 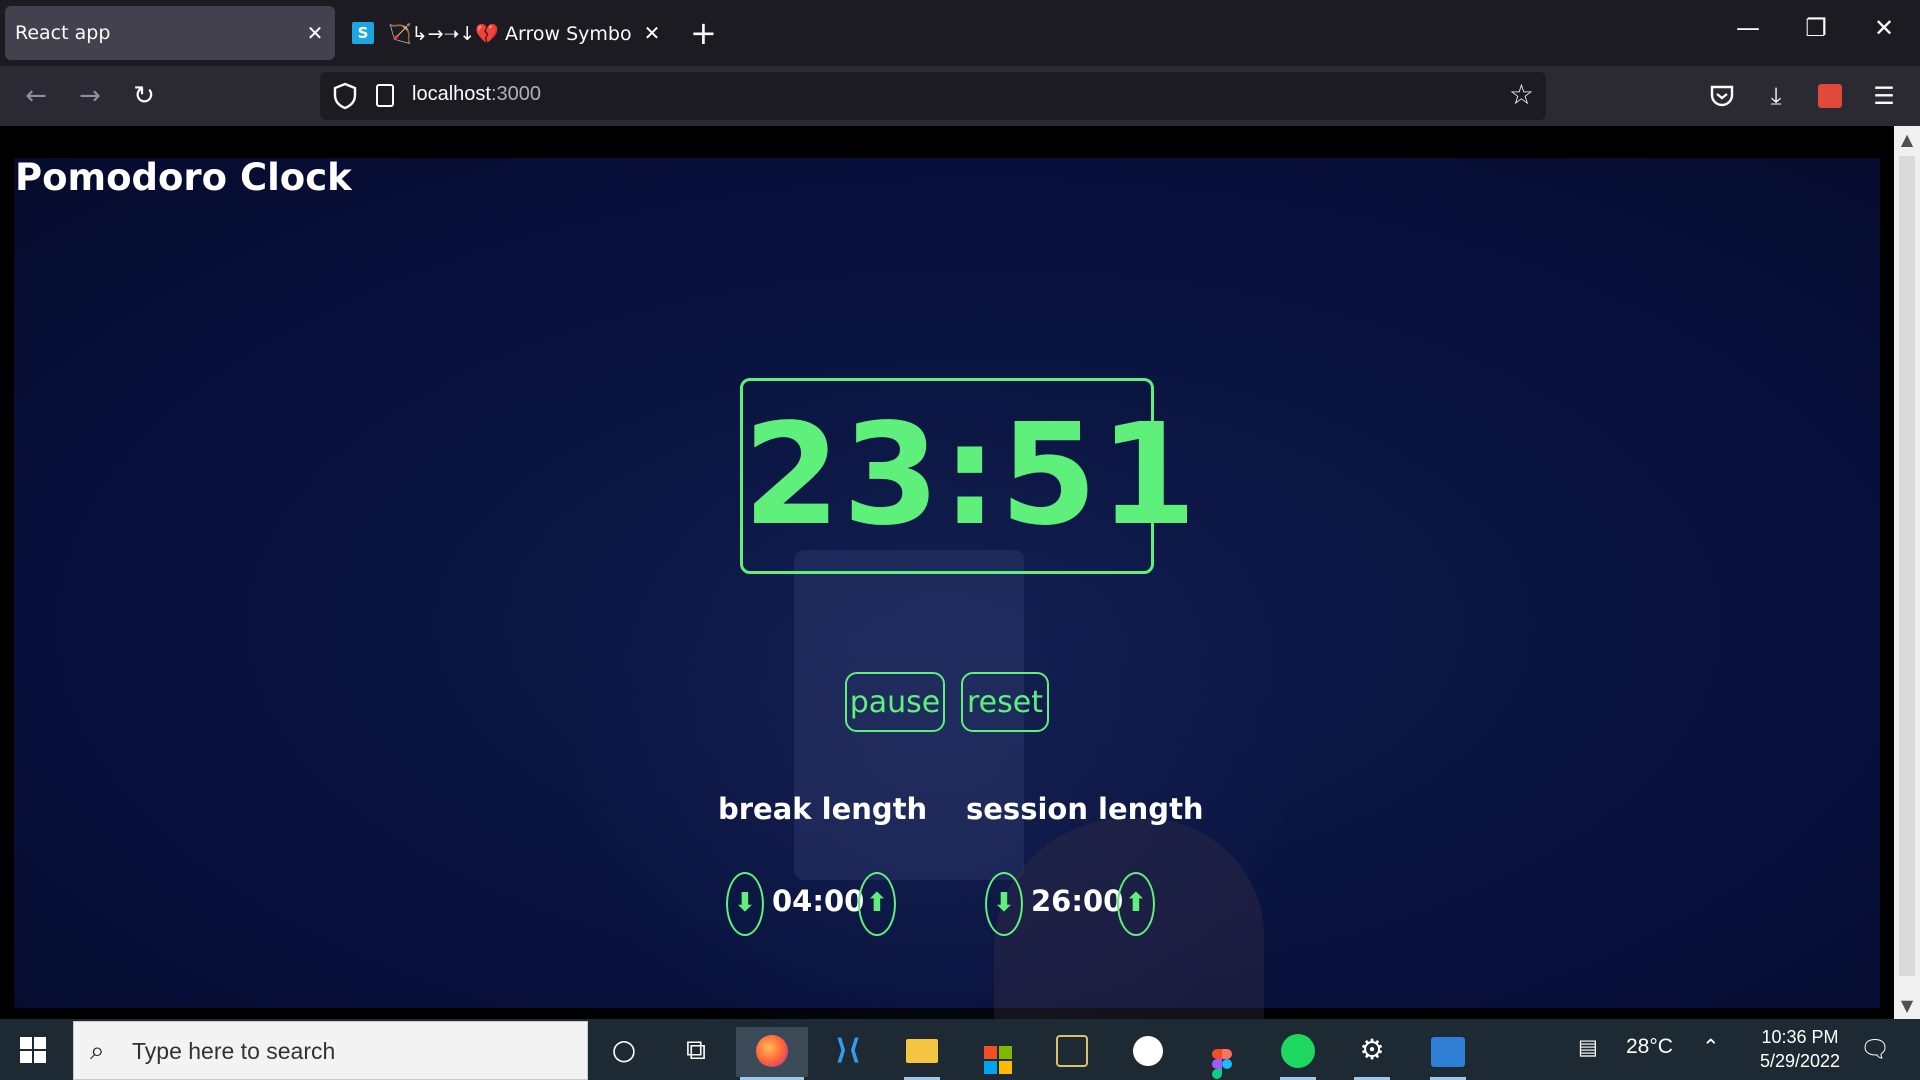 I want to click on navigation-toolbar: ← → ↻ localhost:3000 ☆ ⤓ ☰, so click(x=960, y=96).